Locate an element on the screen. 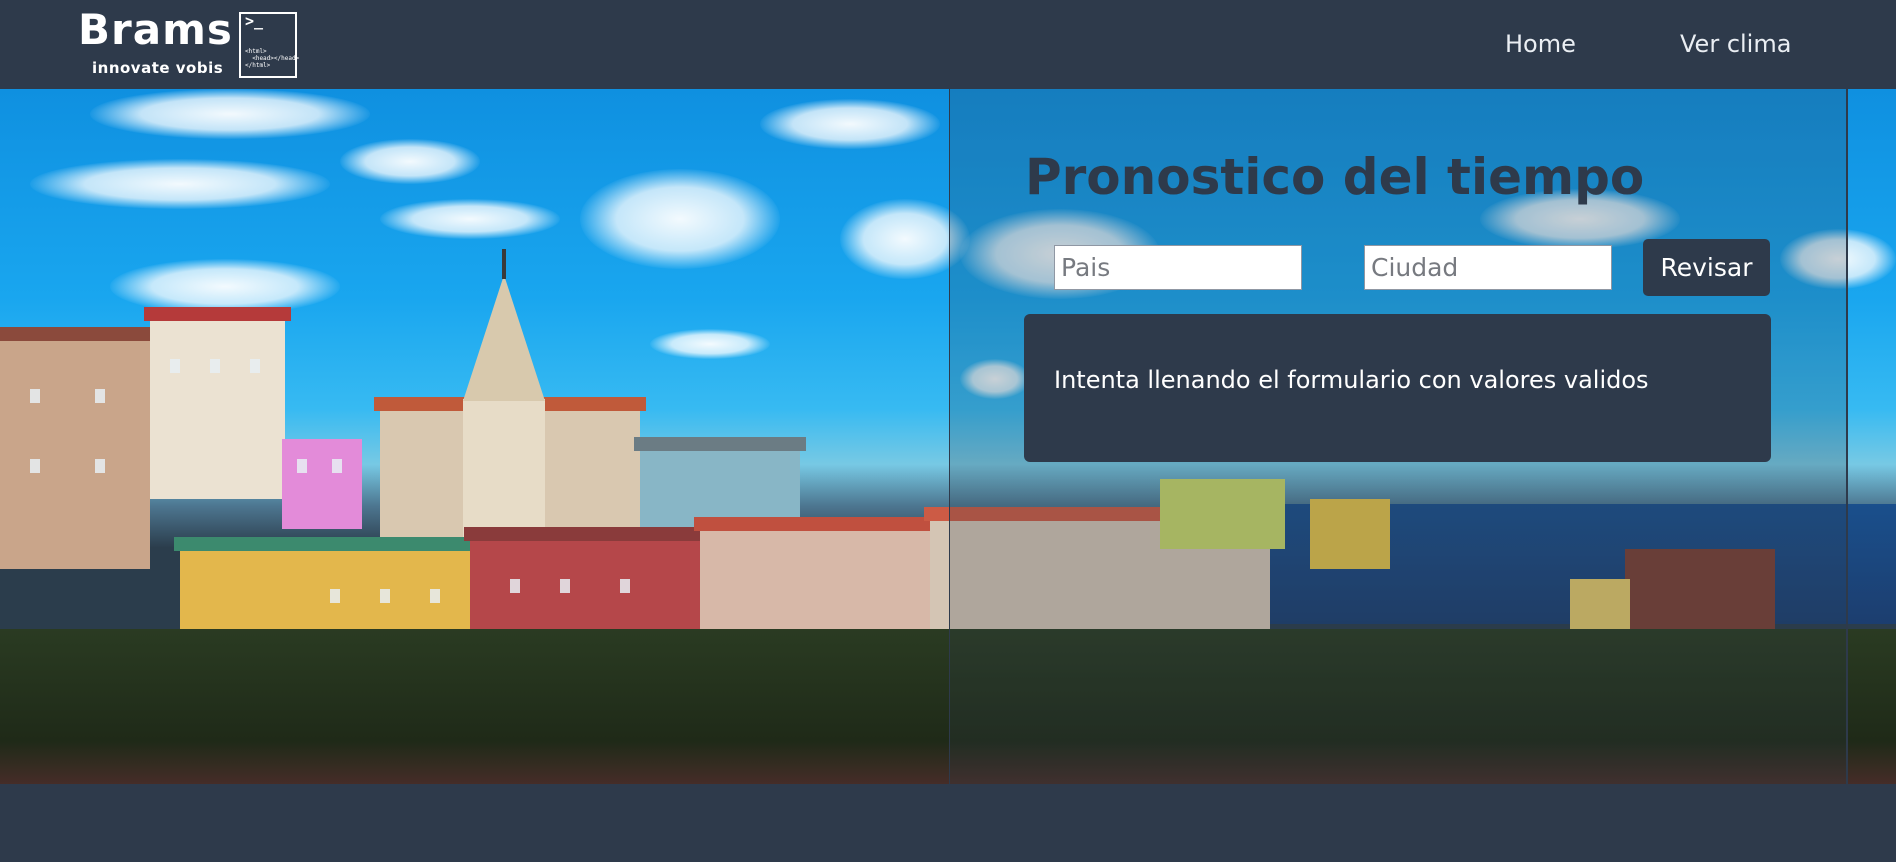 The image size is (1896, 862). code-line: <html> is located at coordinates (256, 51).